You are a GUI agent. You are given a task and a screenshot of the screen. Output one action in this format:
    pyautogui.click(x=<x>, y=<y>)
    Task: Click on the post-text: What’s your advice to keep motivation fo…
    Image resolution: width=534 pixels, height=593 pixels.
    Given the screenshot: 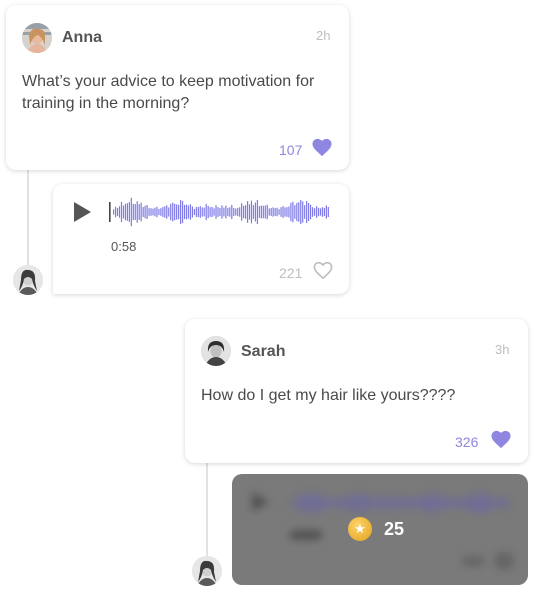 What is the action you would take?
    pyautogui.click(x=168, y=92)
    